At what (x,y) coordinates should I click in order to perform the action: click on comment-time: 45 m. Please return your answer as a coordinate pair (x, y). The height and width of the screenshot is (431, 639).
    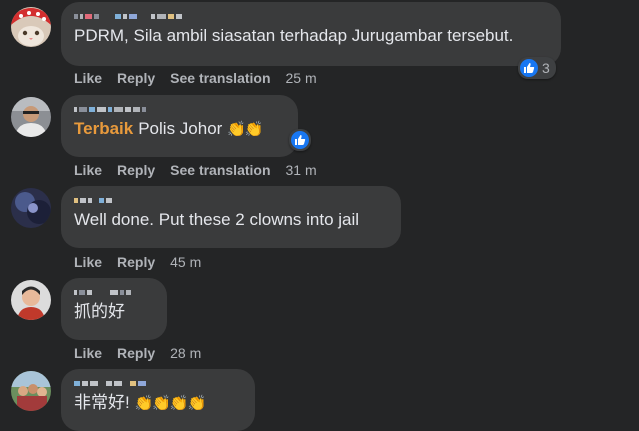
    Looking at the image, I should click on (185, 262).